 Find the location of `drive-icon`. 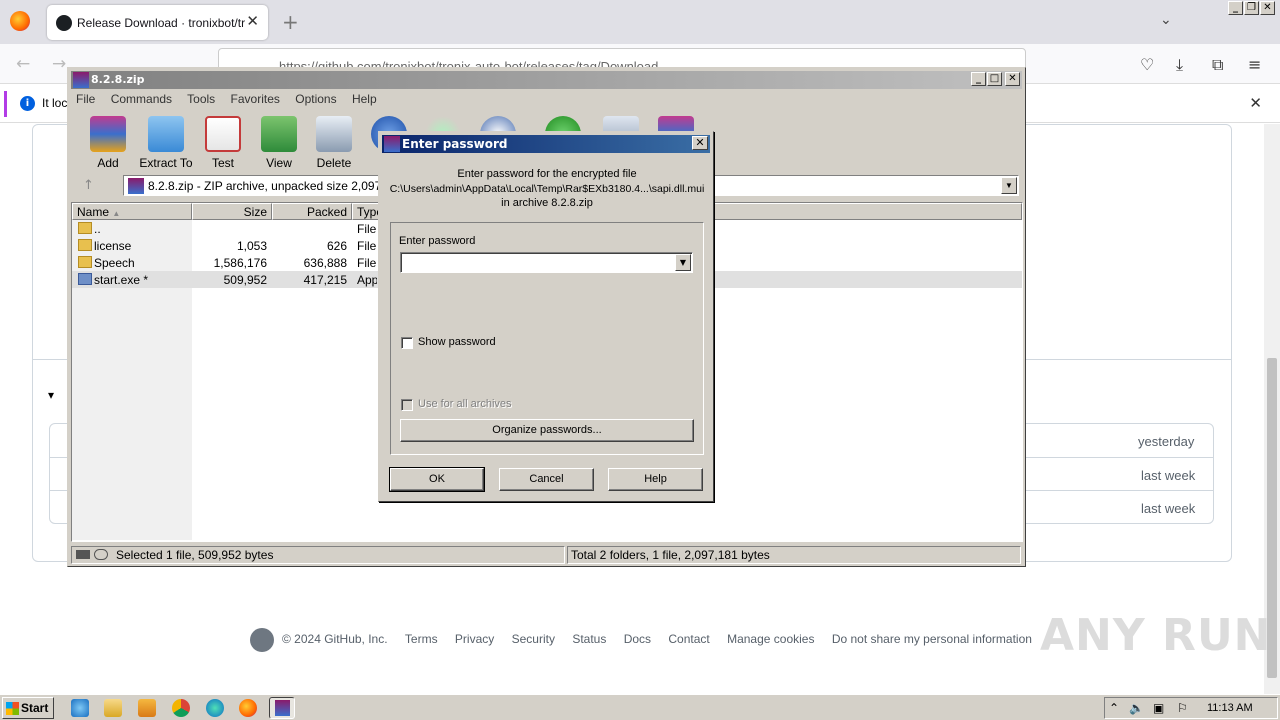

drive-icon is located at coordinates (83, 554).